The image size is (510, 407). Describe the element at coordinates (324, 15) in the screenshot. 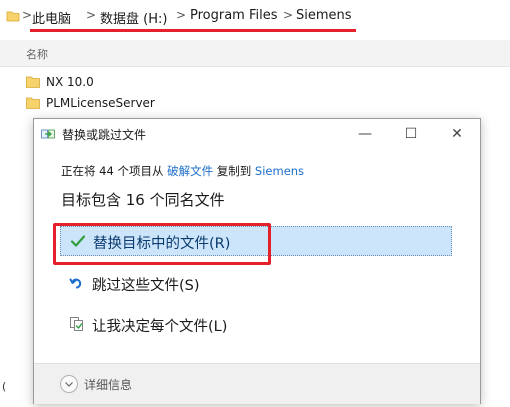

I see `breadcrumb-siemens: Siemens` at that location.